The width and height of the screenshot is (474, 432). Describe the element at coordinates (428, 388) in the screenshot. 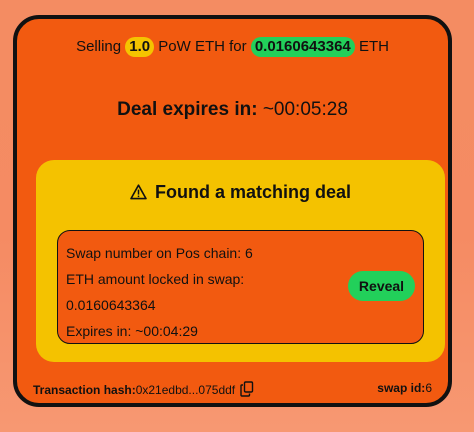

I see `swap-id-value: 6` at that location.